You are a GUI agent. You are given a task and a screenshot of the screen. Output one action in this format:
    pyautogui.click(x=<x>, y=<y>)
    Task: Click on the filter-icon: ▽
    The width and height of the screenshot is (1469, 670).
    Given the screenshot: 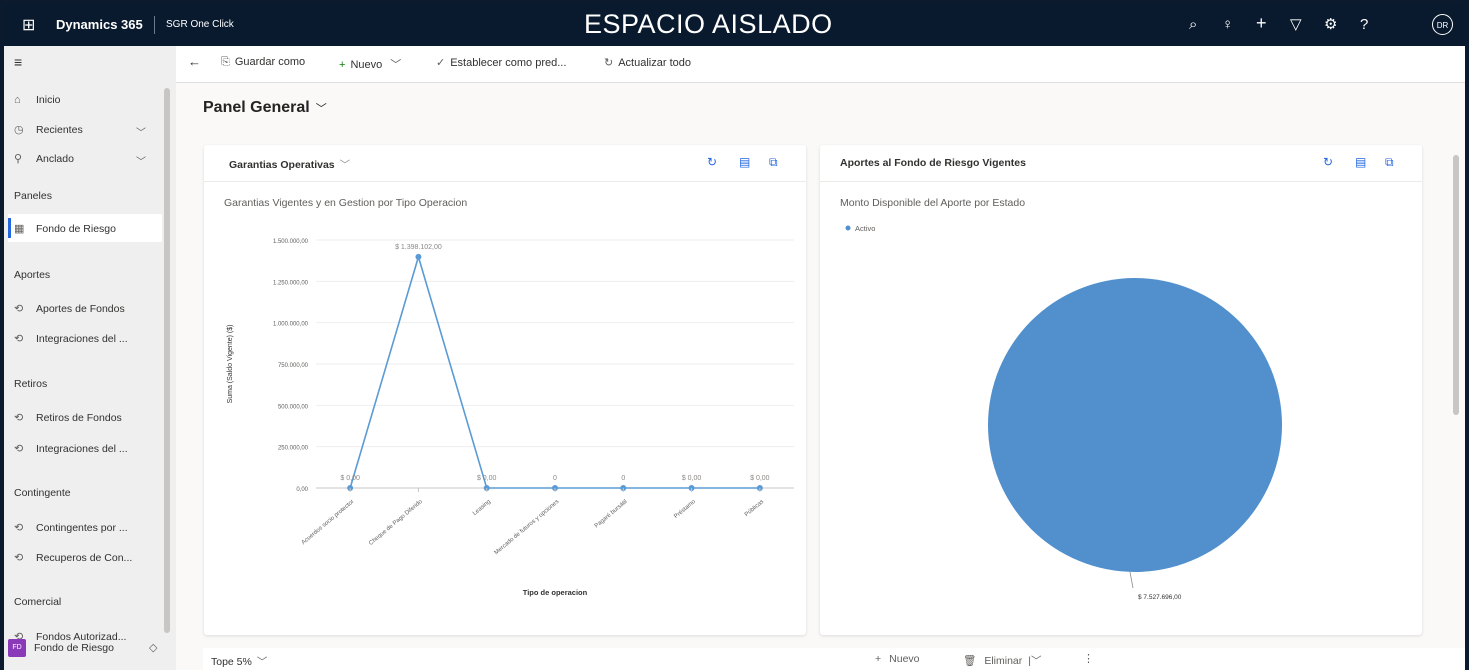 What is the action you would take?
    pyautogui.click(x=1296, y=25)
    